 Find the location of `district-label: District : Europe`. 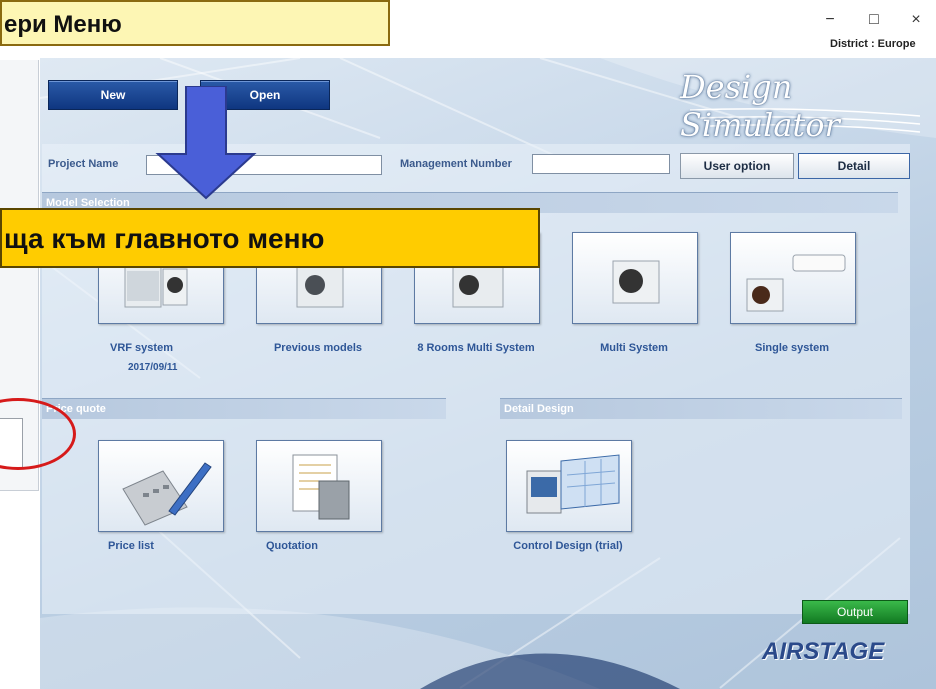

district-label: District : Europe is located at coordinates (873, 44).